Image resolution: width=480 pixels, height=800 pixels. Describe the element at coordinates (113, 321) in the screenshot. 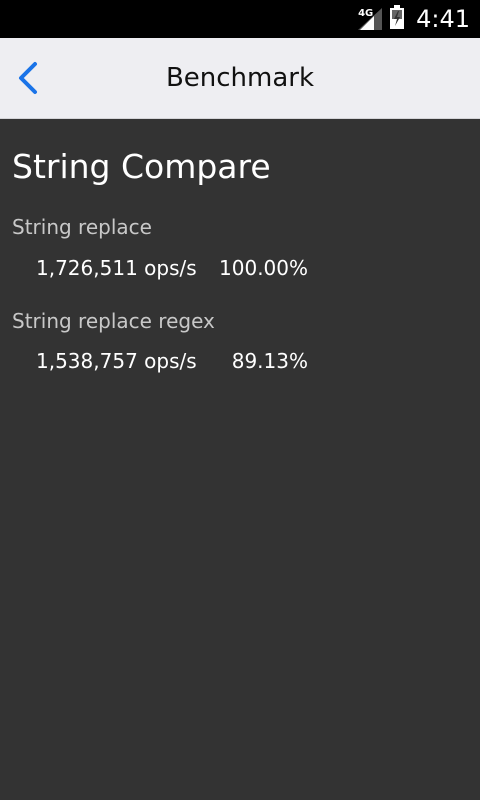

I see `case-label-string-replace-regex: String replace regex` at that location.